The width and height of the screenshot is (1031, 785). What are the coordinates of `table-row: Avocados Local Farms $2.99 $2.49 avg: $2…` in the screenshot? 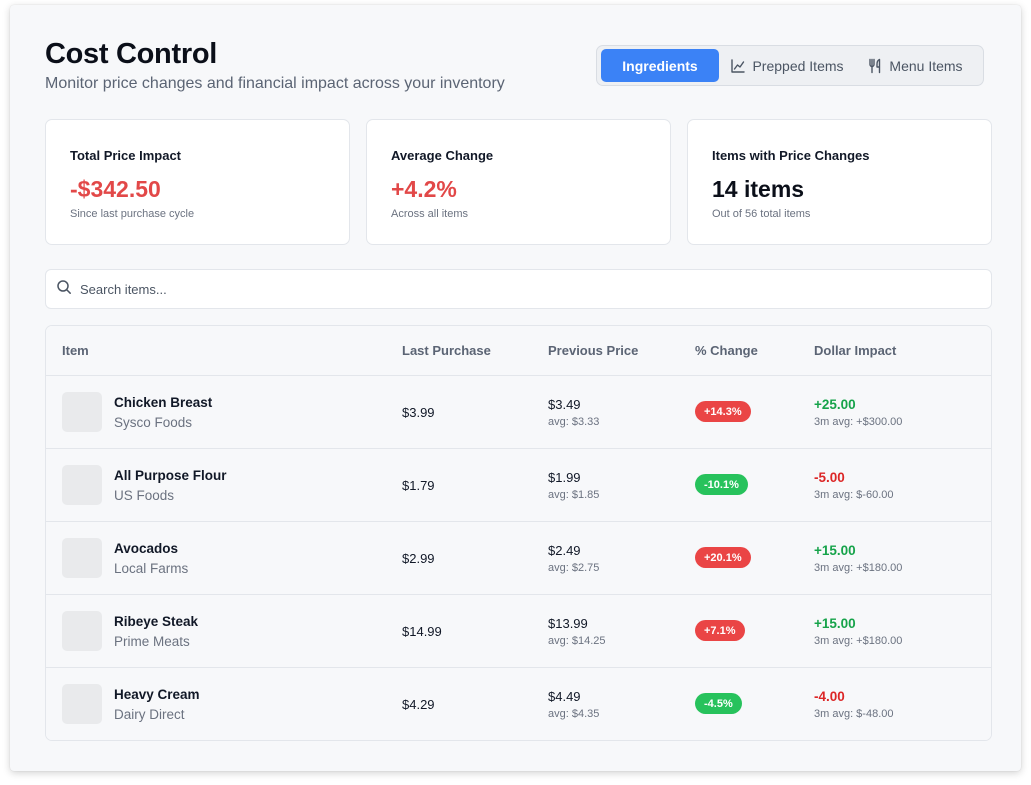 It's located at (518, 558).